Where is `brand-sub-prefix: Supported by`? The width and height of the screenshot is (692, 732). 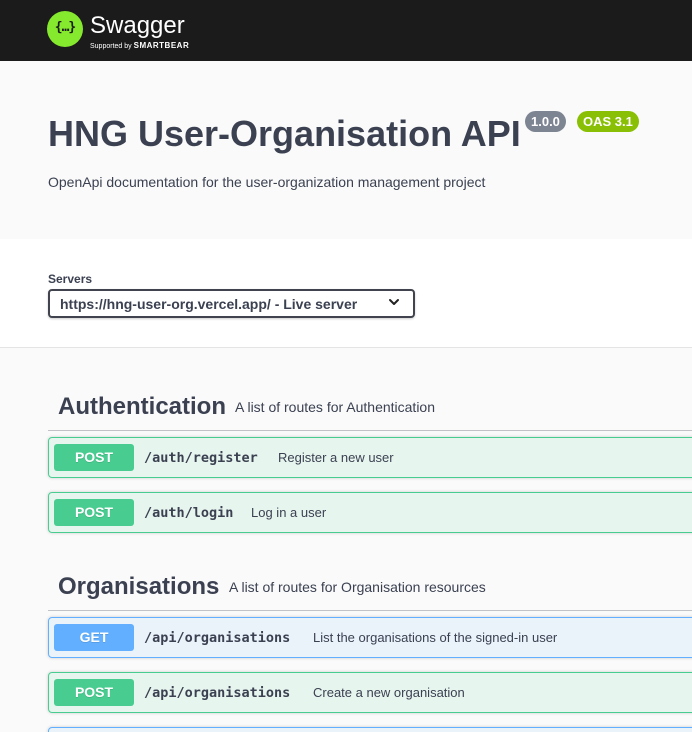
brand-sub-prefix: Supported by is located at coordinates (111, 46).